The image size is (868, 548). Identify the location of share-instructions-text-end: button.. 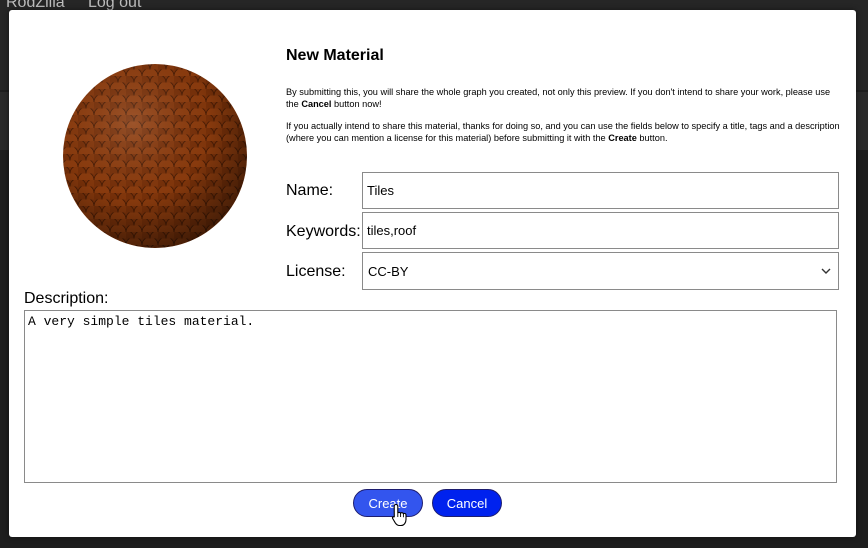
(652, 138).